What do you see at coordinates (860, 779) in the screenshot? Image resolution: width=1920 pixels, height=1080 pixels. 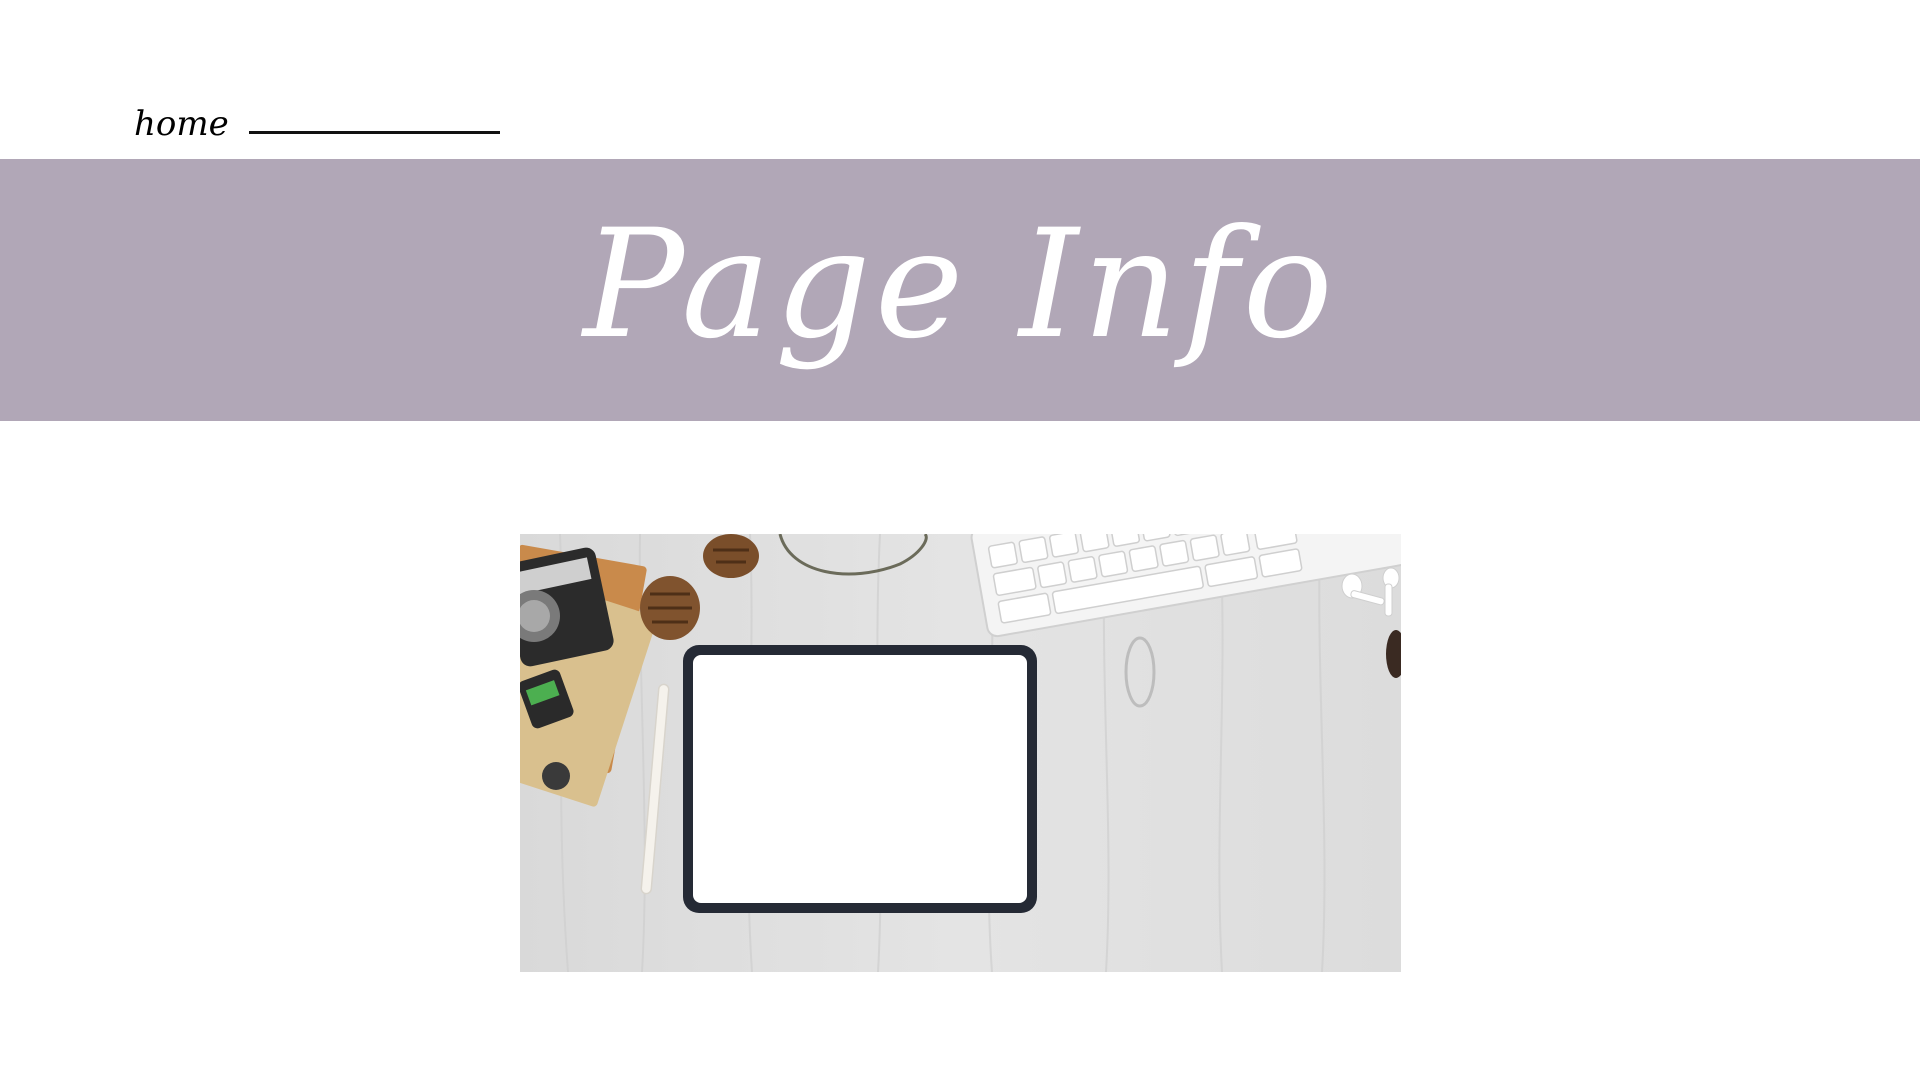 I see `tablet-icon` at bounding box center [860, 779].